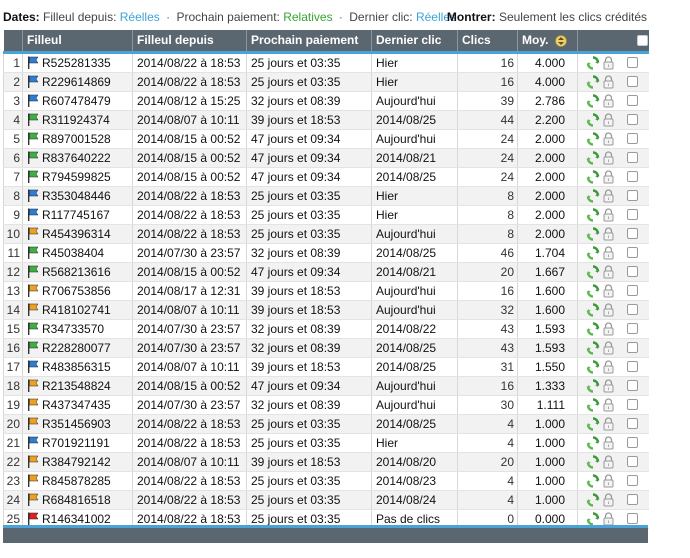 This screenshot has width=690, height=558. I want to click on referral-id: R525281335, so click(76, 63).